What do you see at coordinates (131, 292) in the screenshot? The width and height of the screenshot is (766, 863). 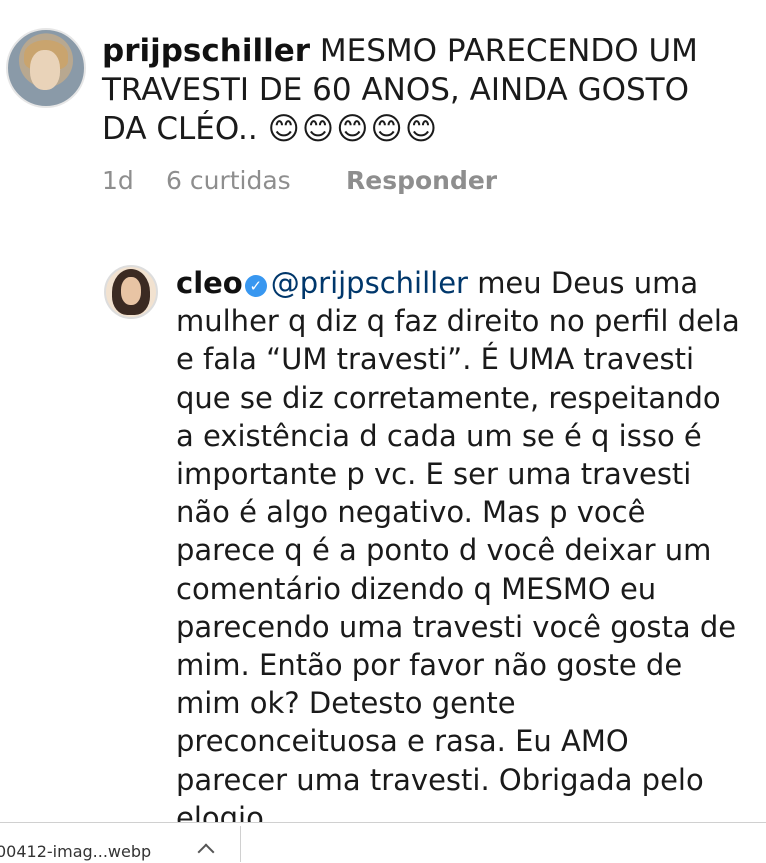 I see `reply-avatar` at bounding box center [131, 292].